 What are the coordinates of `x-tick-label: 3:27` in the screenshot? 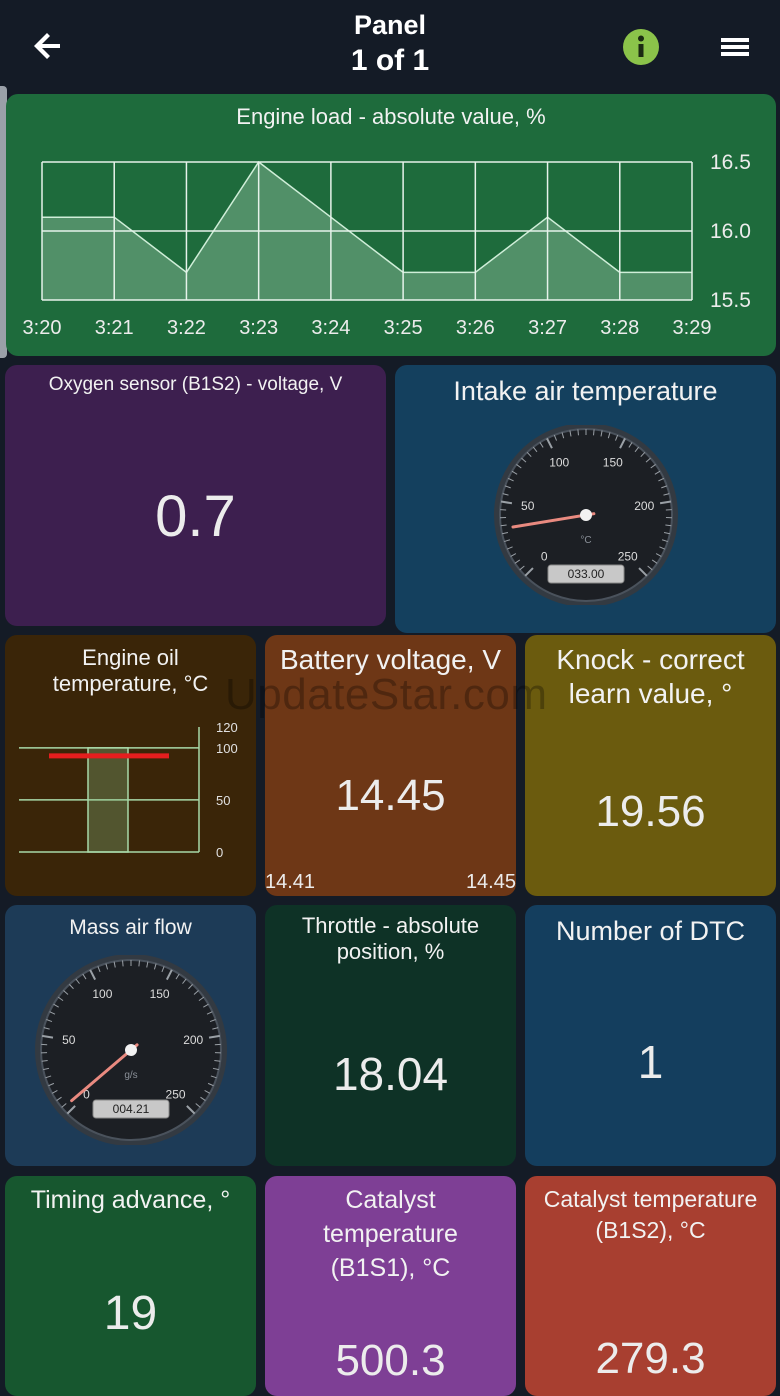 It's located at (547, 328).